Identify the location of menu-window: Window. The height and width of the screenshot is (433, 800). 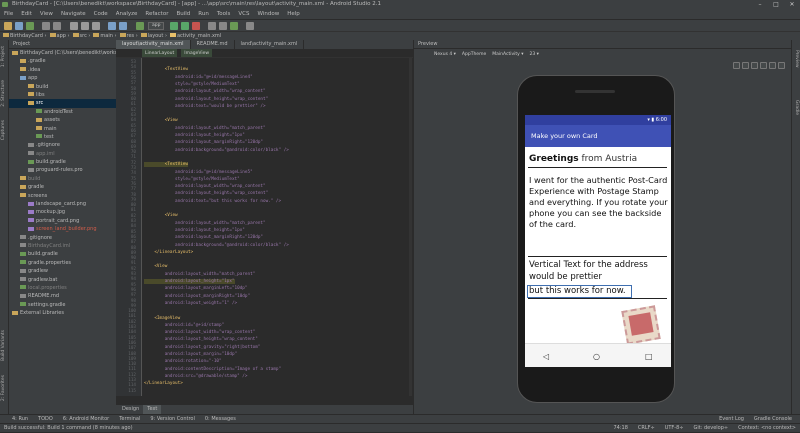
(269, 14).